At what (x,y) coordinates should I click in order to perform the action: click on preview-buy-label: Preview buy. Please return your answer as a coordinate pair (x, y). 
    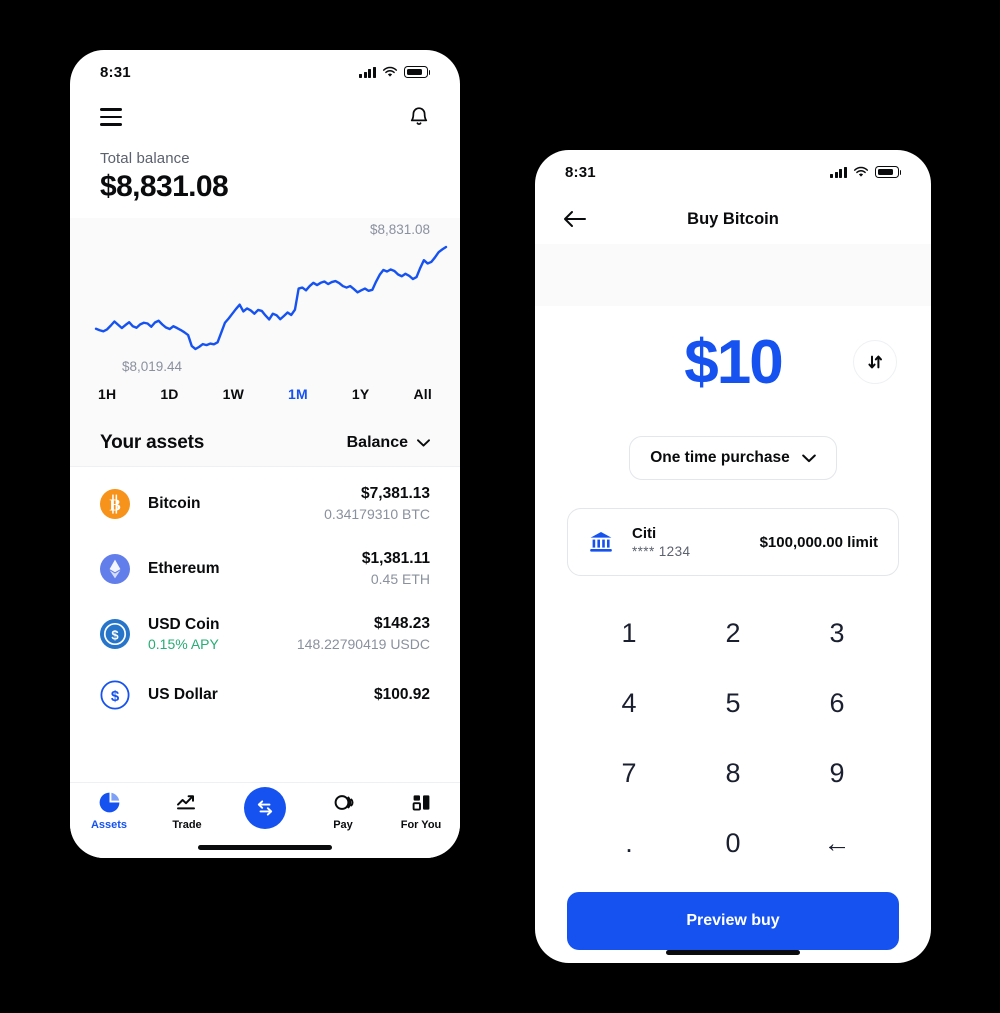
    Looking at the image, I should click on (733, 920).